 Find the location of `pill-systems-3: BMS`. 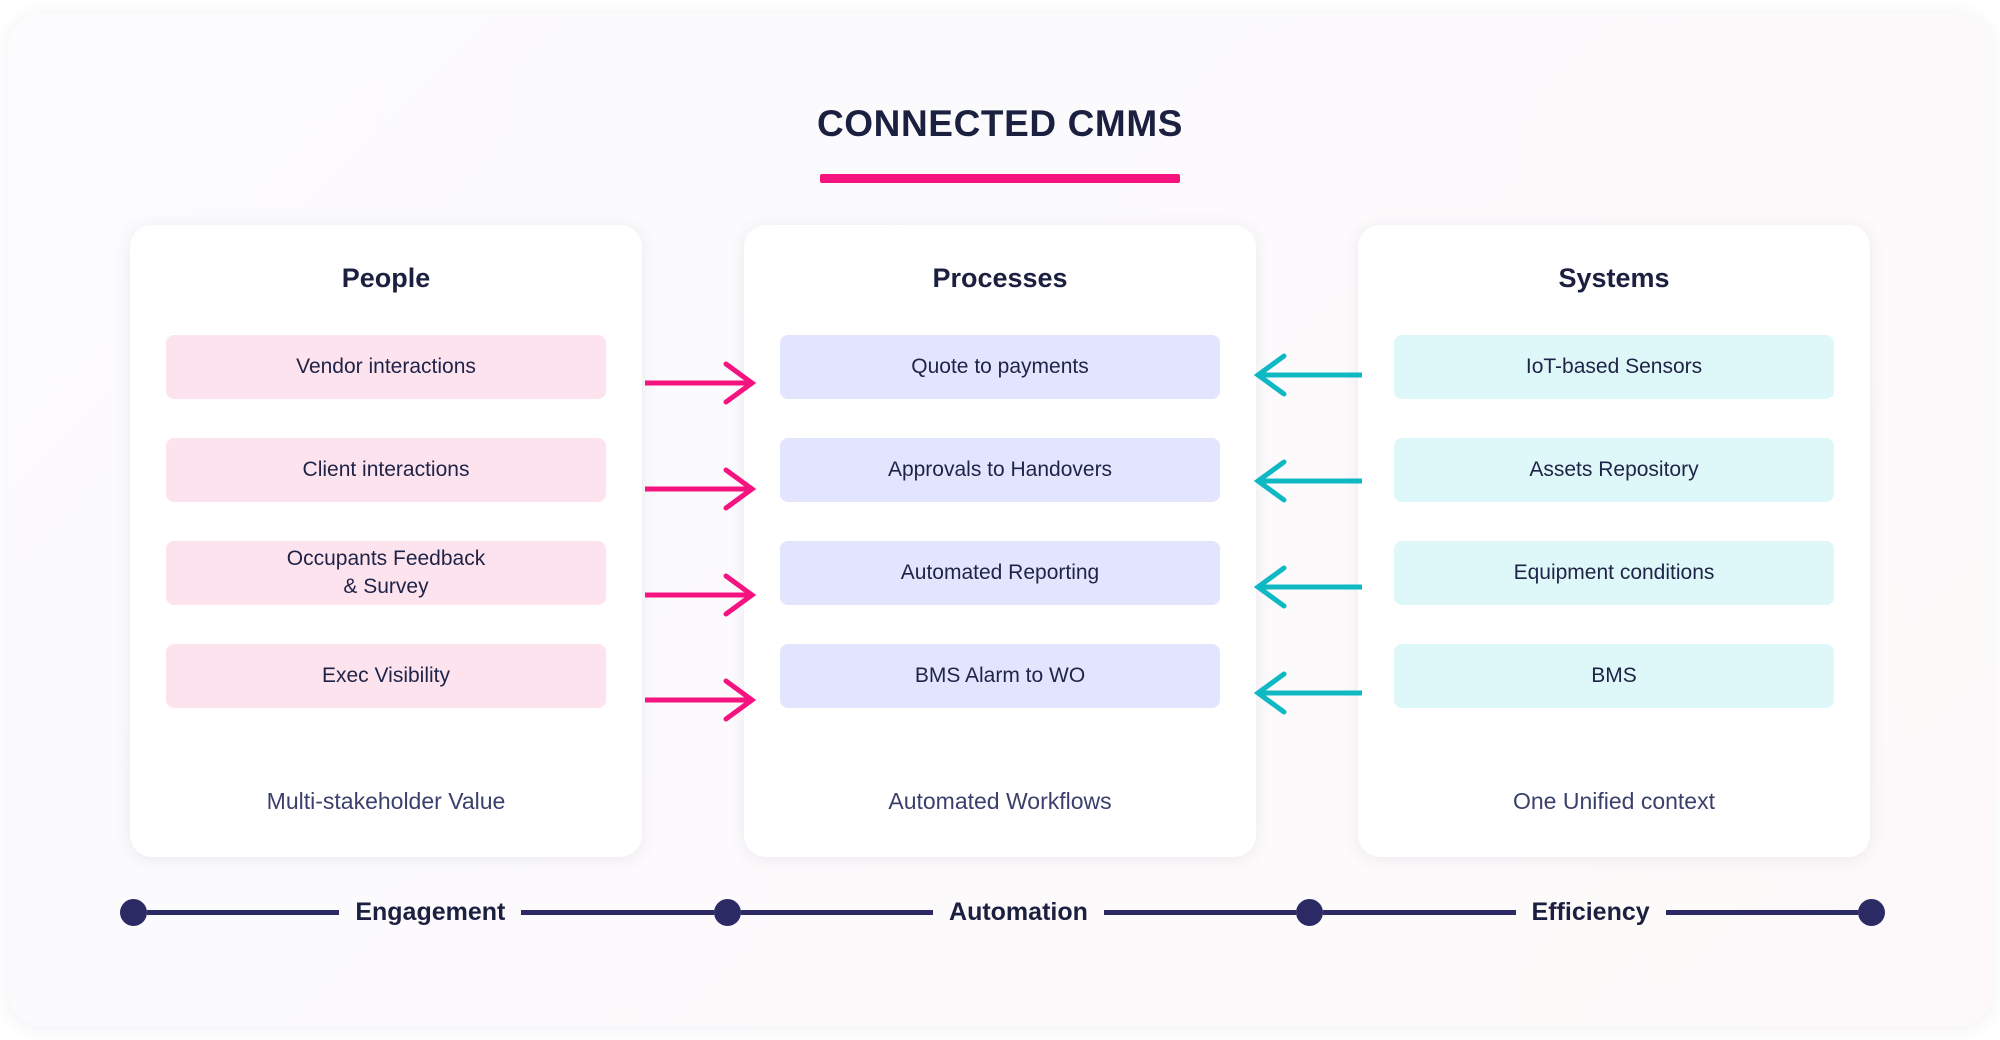

pill-systems-3: BMS is located at coordinates (1614, 676).